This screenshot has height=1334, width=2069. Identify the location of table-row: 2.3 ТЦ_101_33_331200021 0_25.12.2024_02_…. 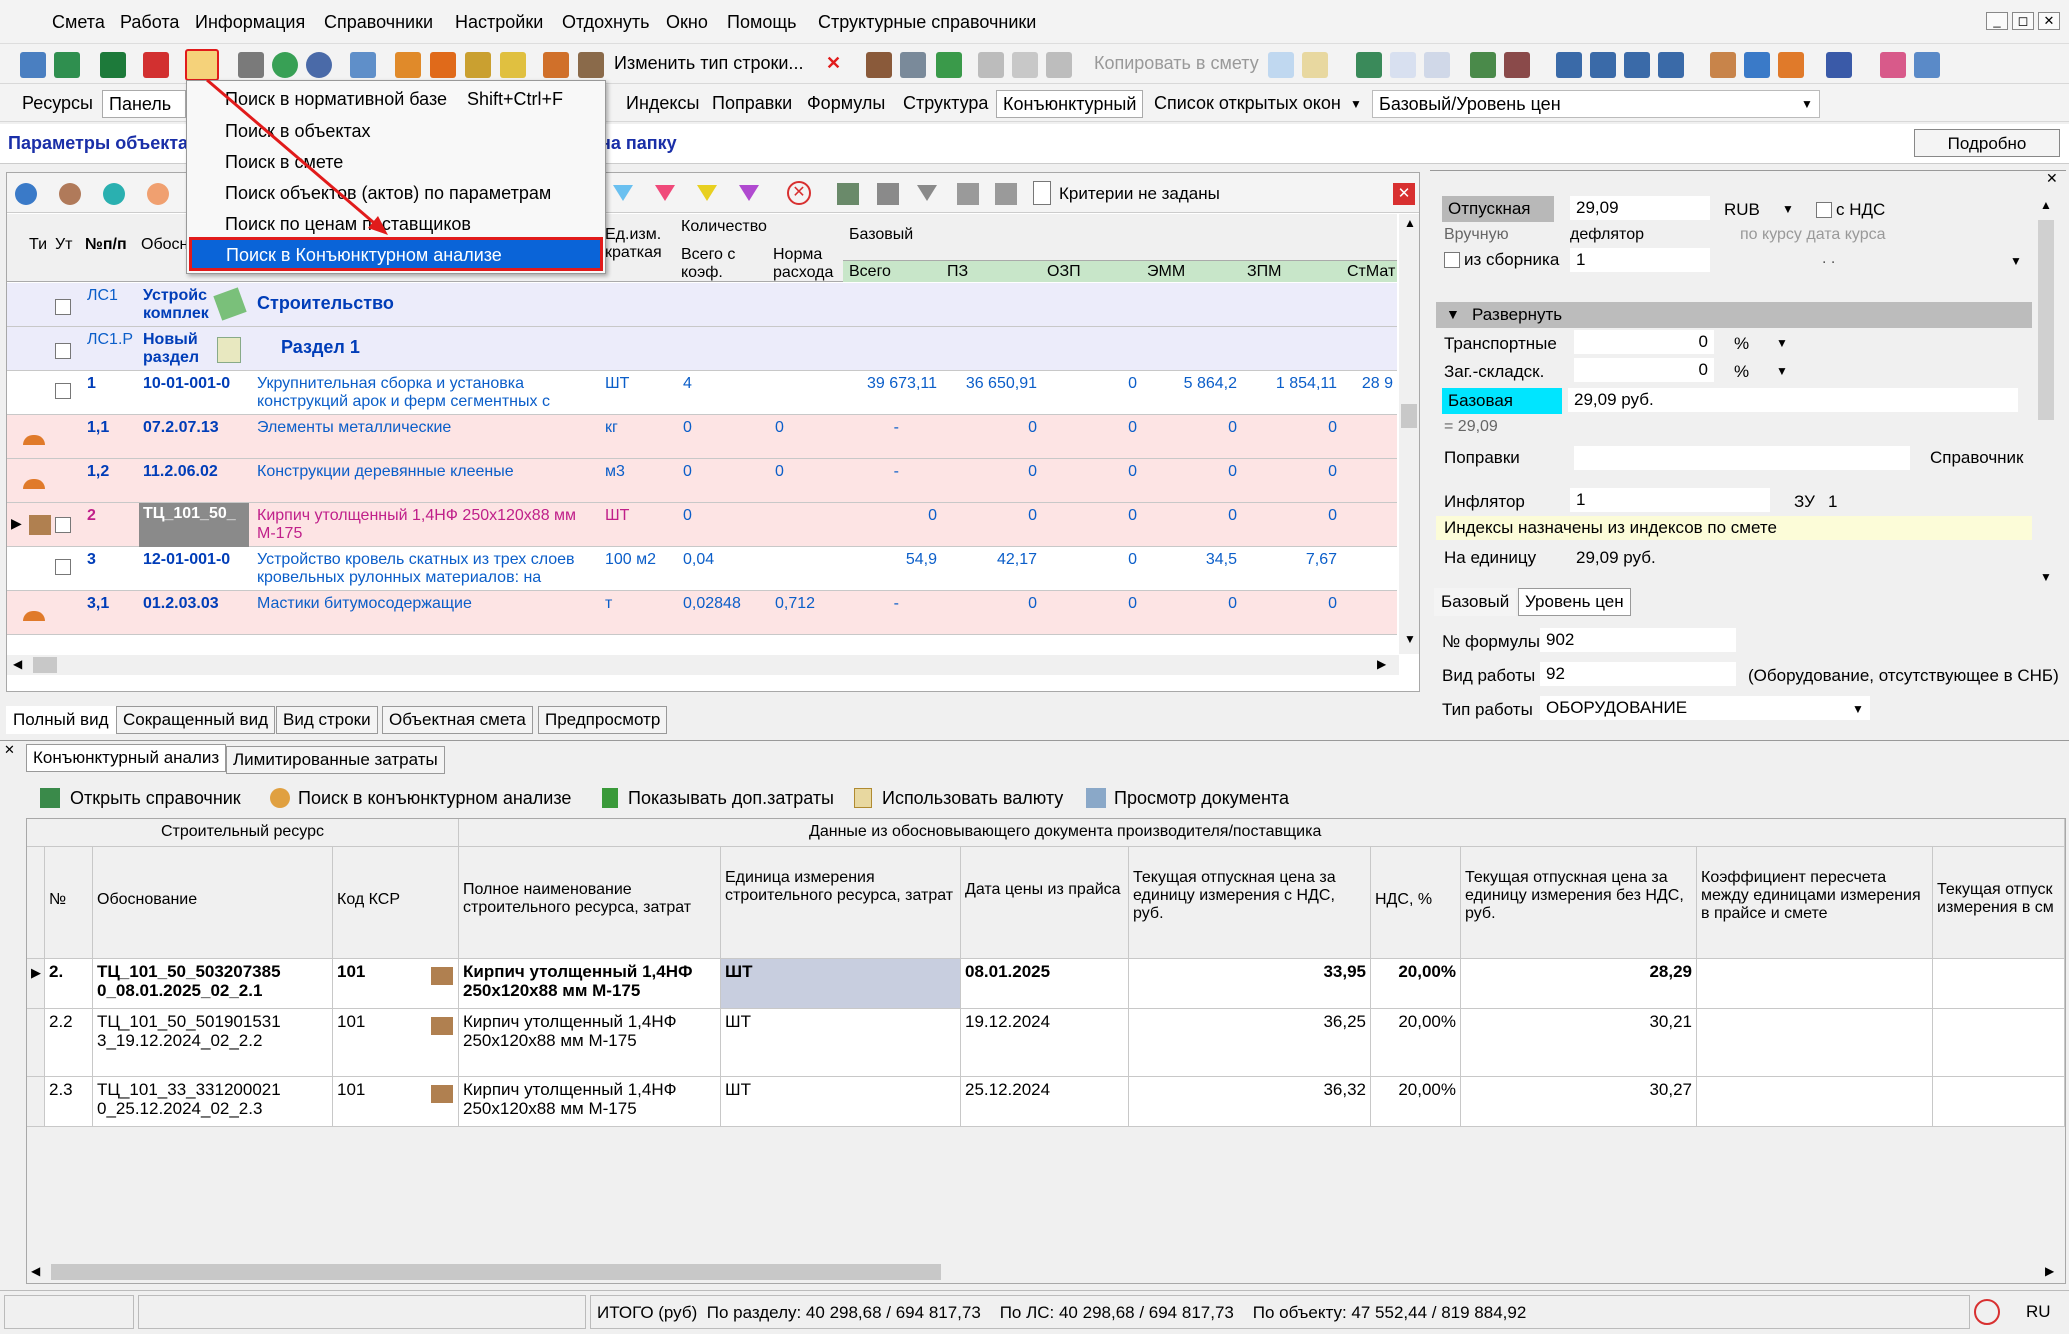
(1046, 1102).